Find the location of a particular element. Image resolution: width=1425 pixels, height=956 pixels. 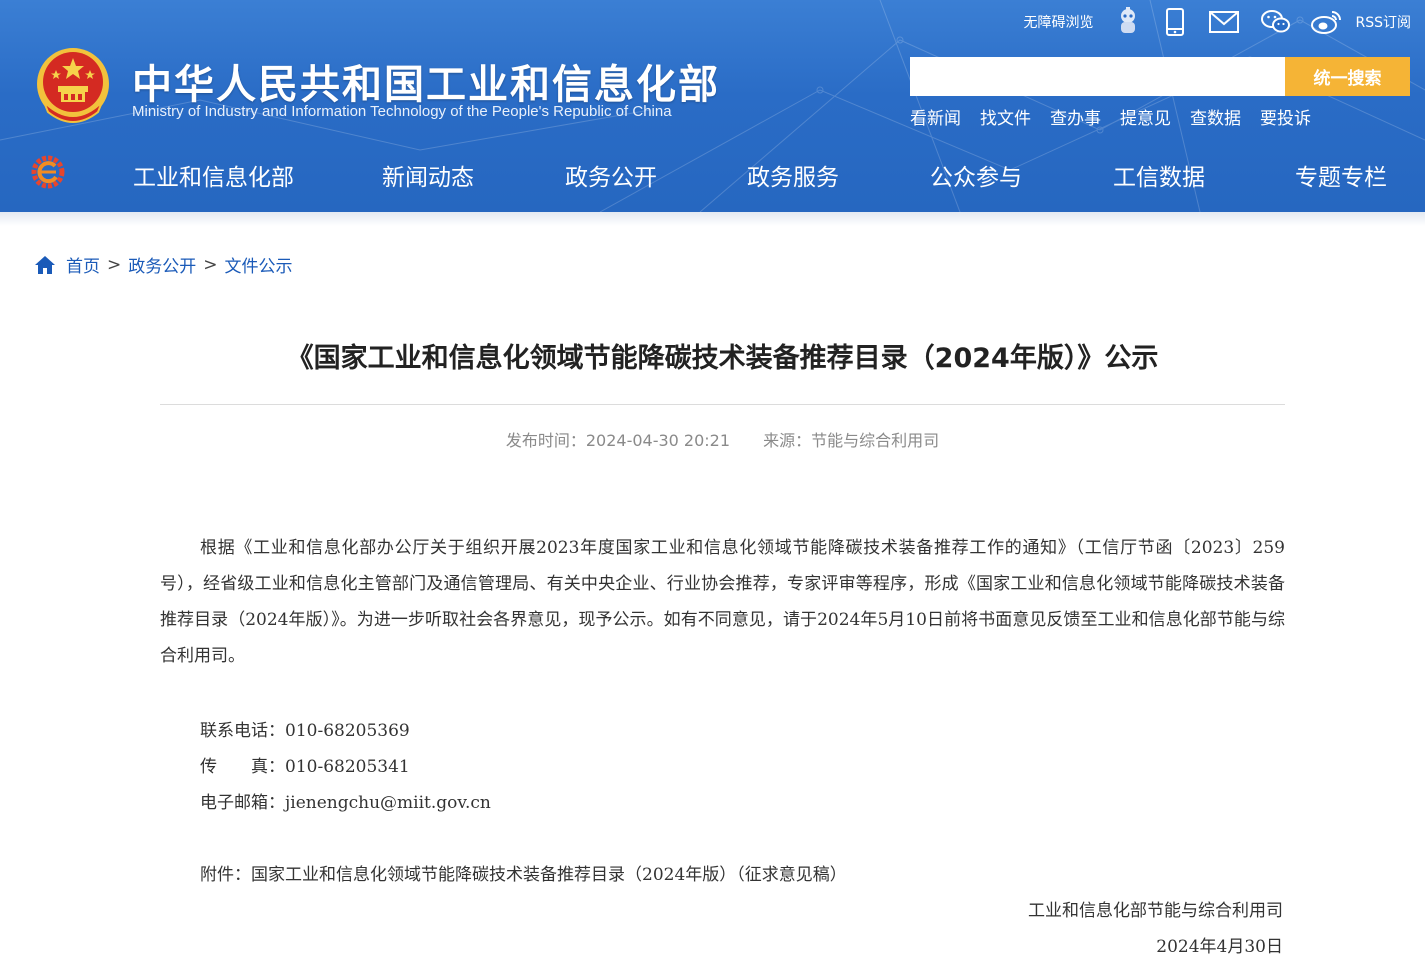

article-title: 《国家工业和信息化领域节能降碳技术装备推荐目录（2024年版）》公示 is located at coordinates (722, 358).